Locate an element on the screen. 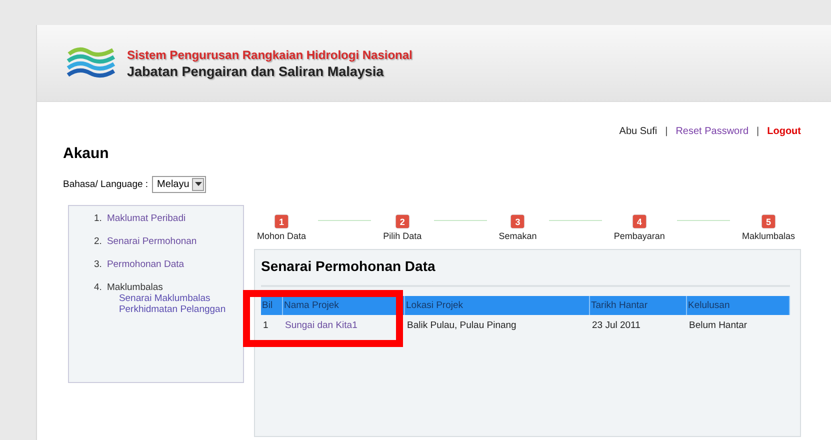 This screenshot has height=440, width=831. submenu-link: Senarai Maklumbalas Perkhidmatan Pelanggan is located at coordinates (177, 304).